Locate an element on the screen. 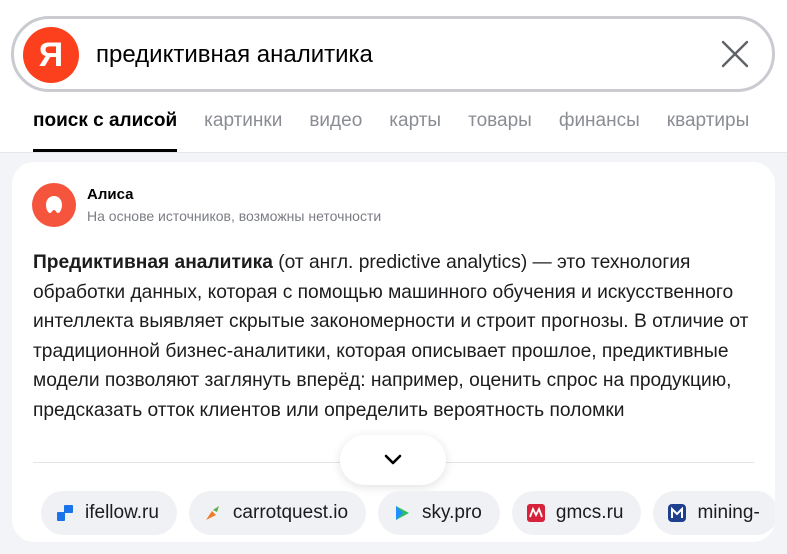 This screenshot has height=554, width=787. source-chip-skypro: sky.pro is located at coordinates (439, 513).